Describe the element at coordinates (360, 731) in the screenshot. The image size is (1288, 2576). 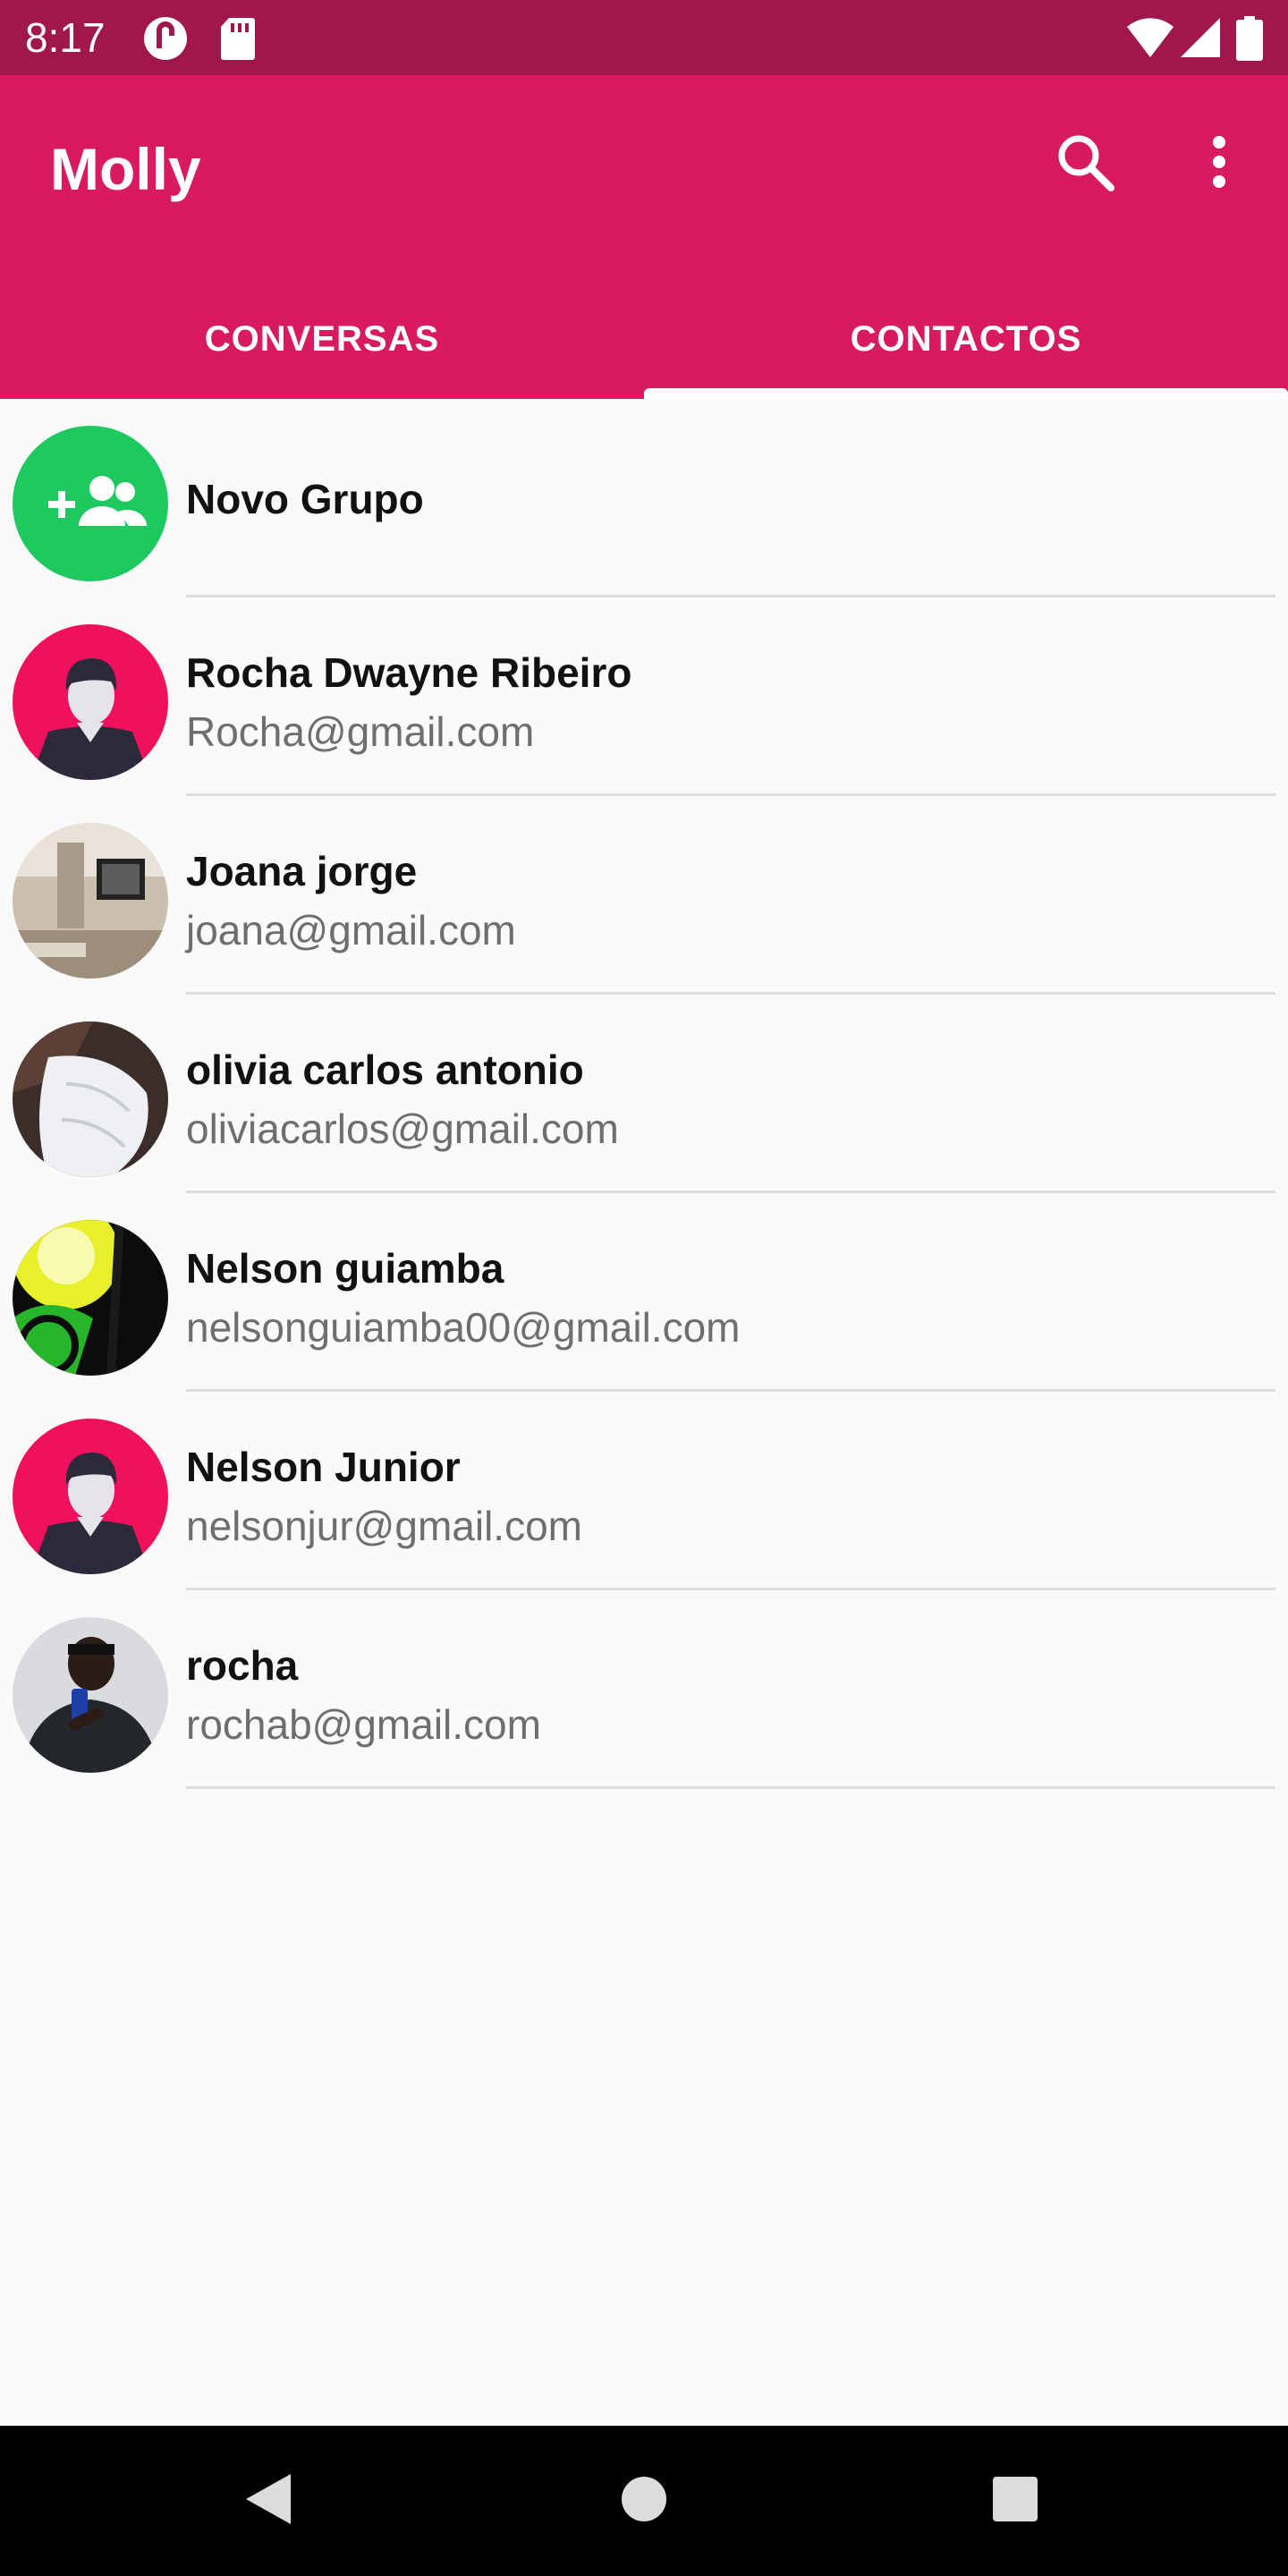
I see `contact-email: Rocha@gmail.com` at that location.